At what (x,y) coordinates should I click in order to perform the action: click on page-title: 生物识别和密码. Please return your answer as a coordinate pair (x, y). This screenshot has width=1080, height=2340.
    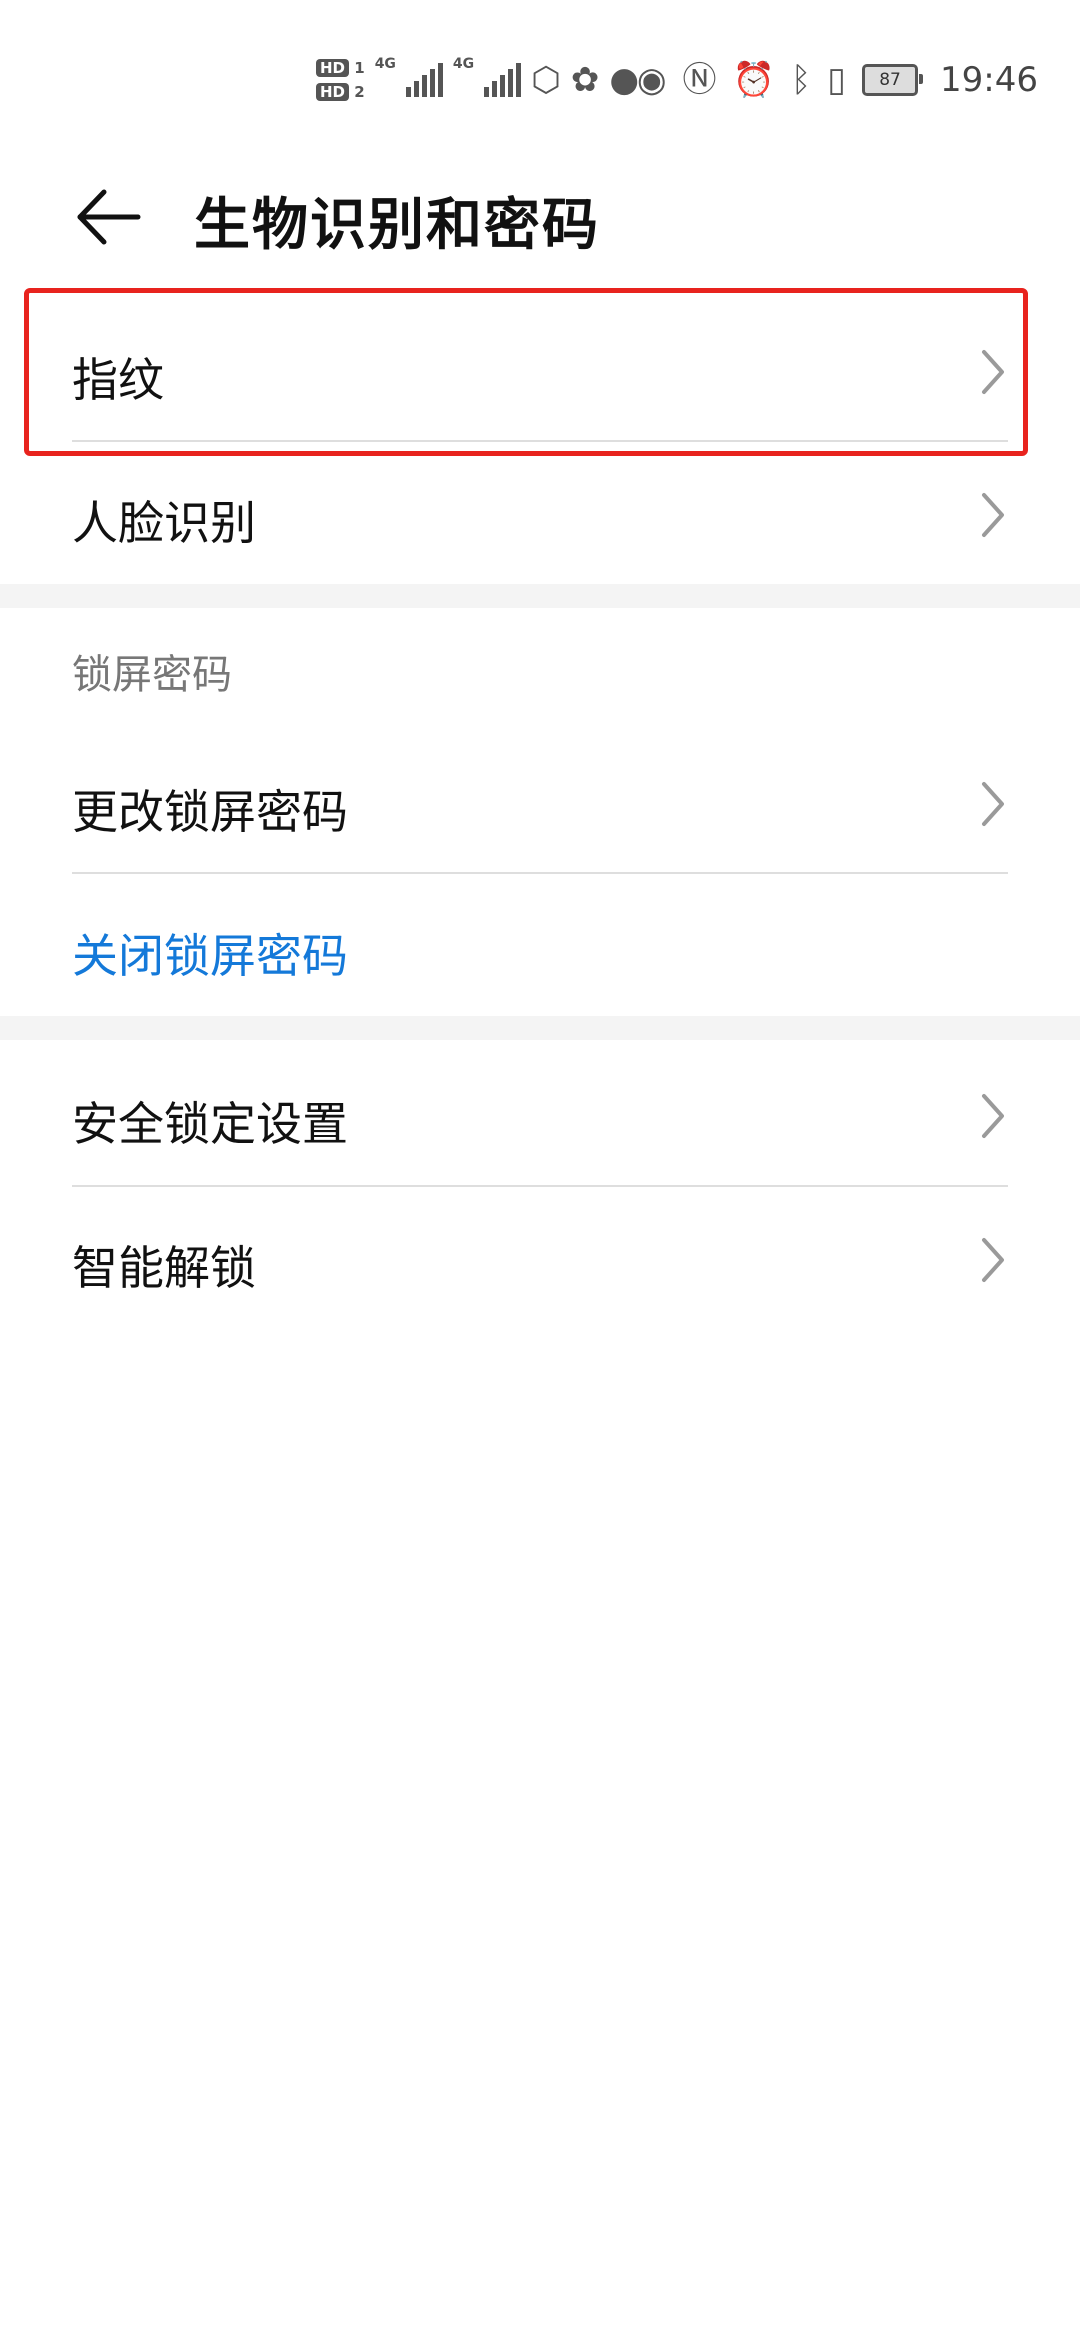
    Looking at the image, I should click on (397, 225).